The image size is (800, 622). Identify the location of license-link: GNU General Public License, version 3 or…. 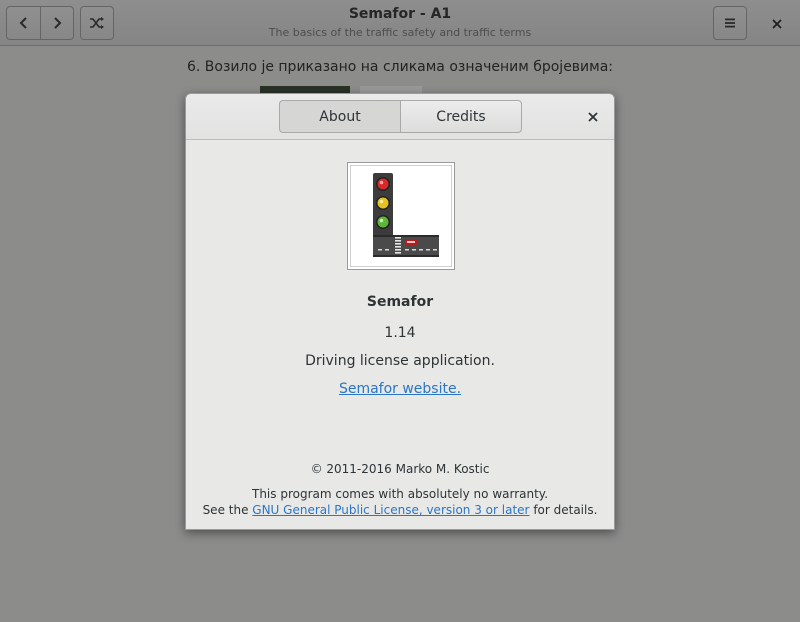
(390, 510).